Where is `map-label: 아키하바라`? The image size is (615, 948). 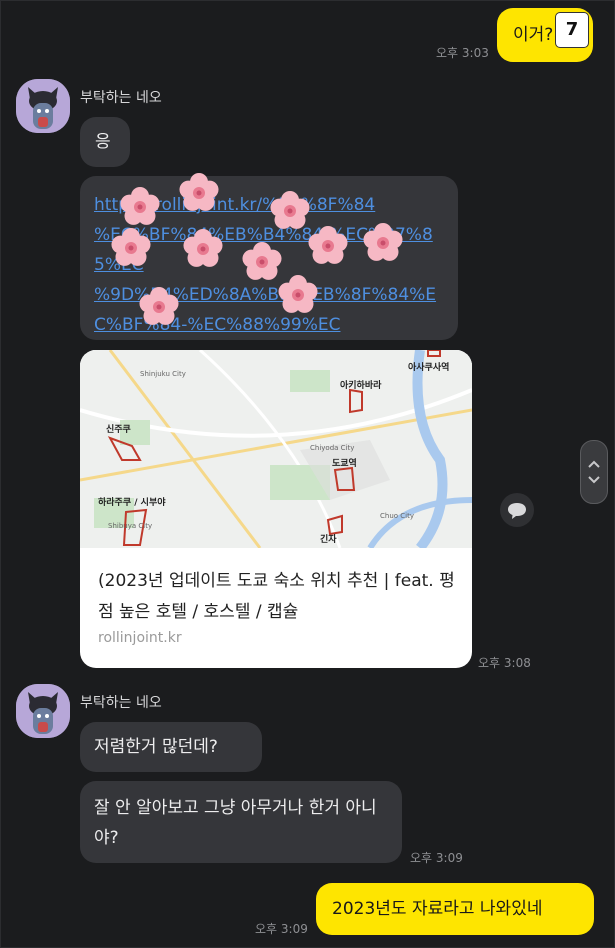
map-label: 아키하바라 is located at coordinates (361, 385).